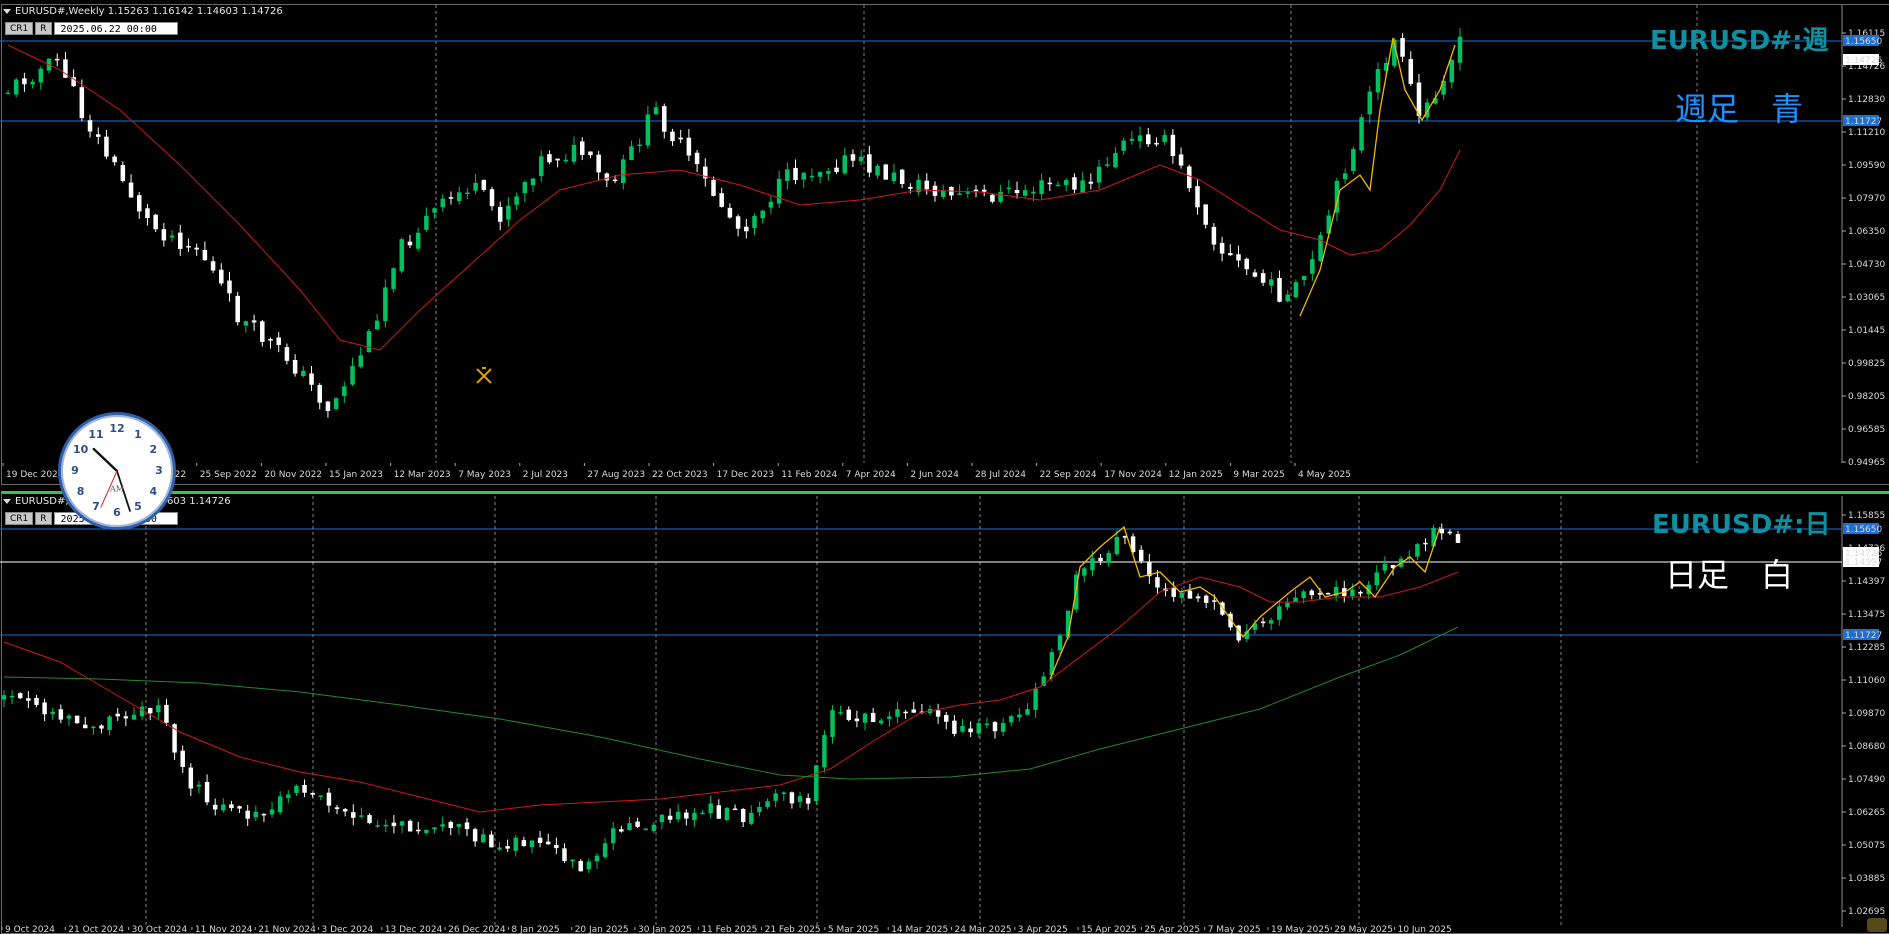  I want to click on clock-number: 8, so click(80, 491).